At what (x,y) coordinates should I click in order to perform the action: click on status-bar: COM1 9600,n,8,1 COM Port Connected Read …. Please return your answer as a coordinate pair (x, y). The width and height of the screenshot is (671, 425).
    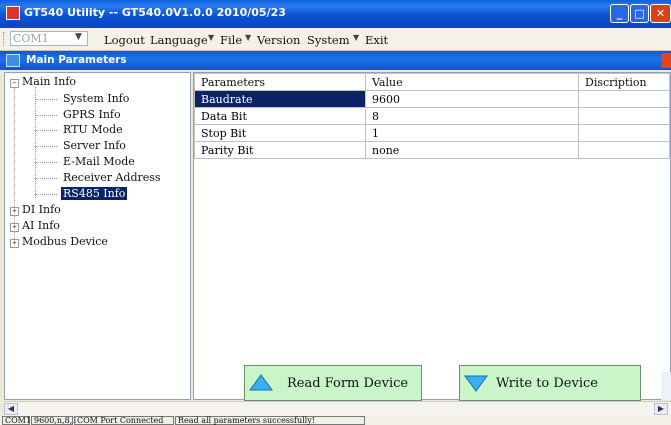
    Looking at the image, I should click on (335, 420).